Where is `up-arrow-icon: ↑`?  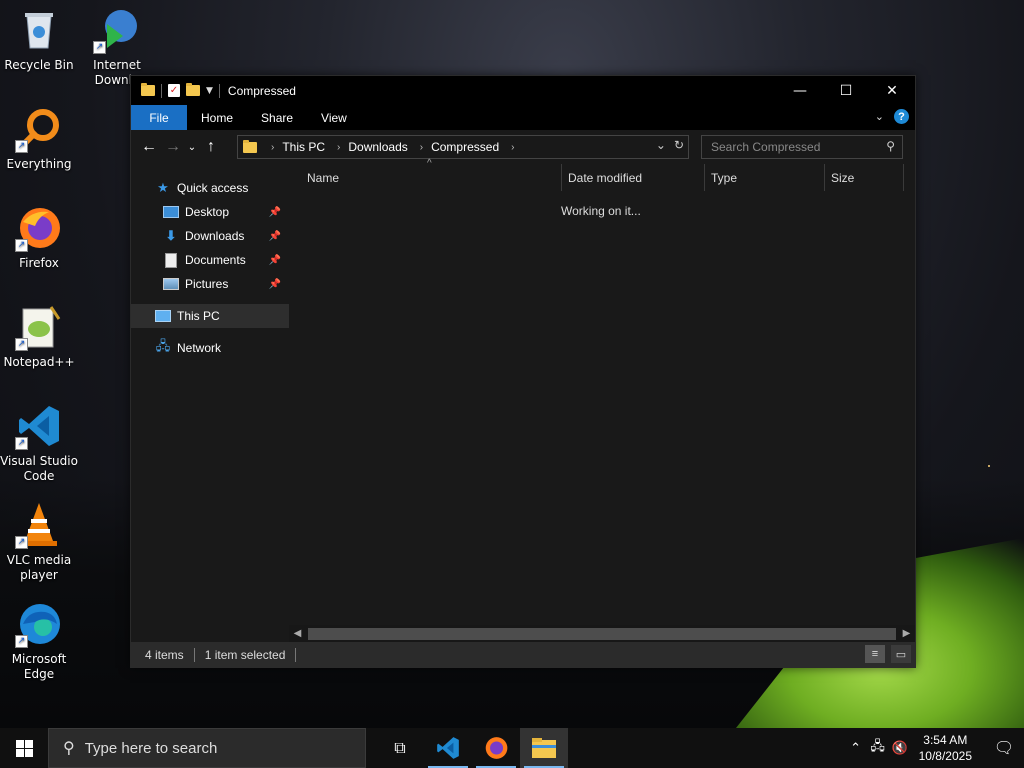
up-arrow-icon: ↑ is located at coordinates (211, 147).